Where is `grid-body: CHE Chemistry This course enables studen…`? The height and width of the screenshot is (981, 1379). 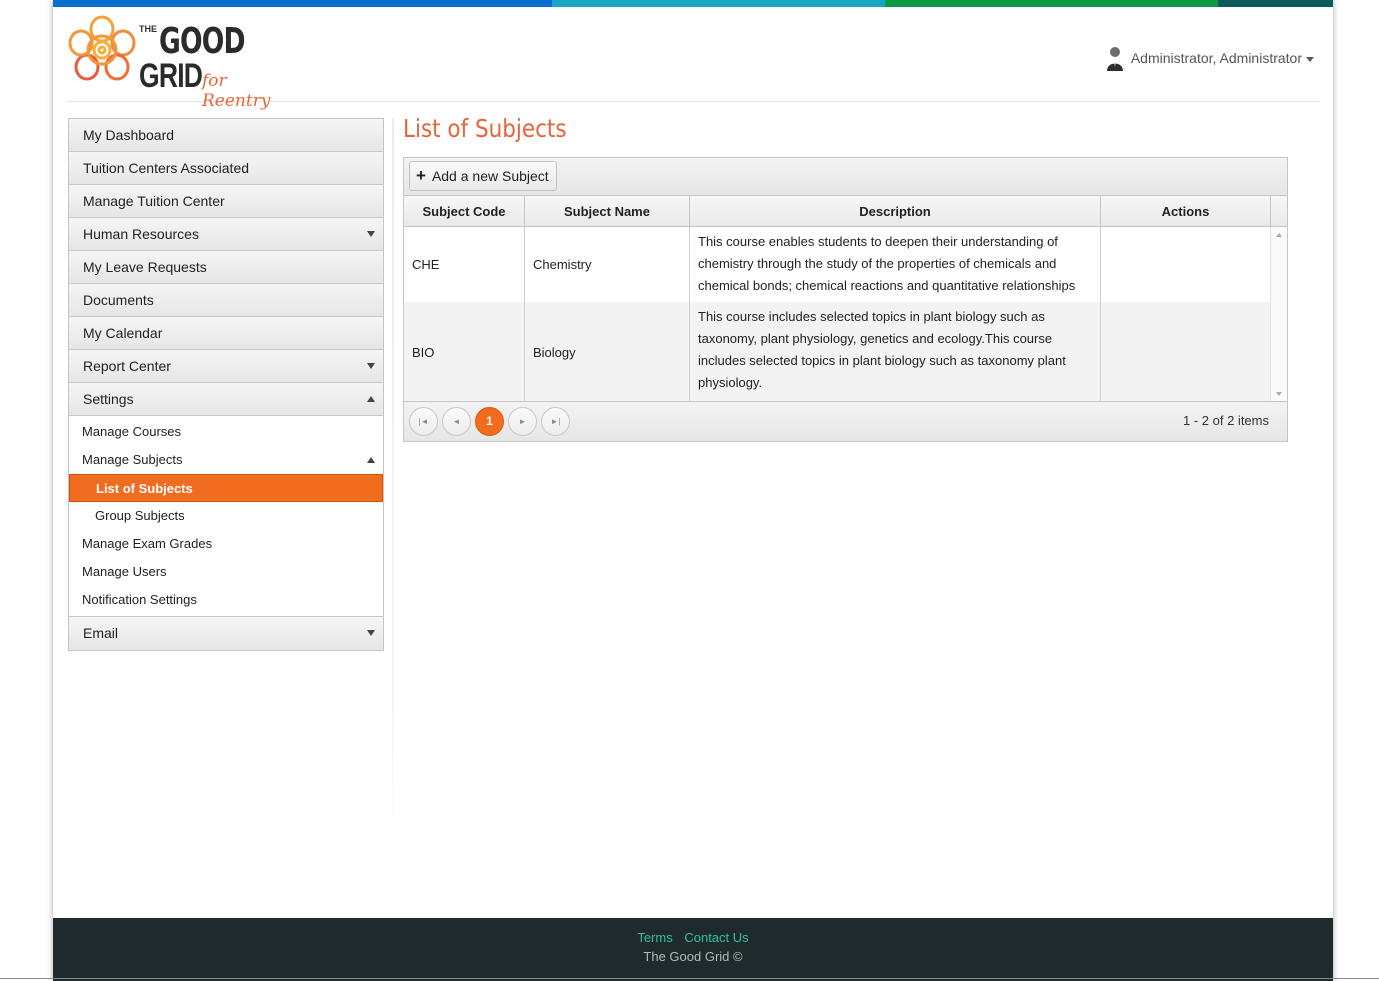 grid-body: CHE Chemistry This course enables studen… is located at coordinates (845, 314).